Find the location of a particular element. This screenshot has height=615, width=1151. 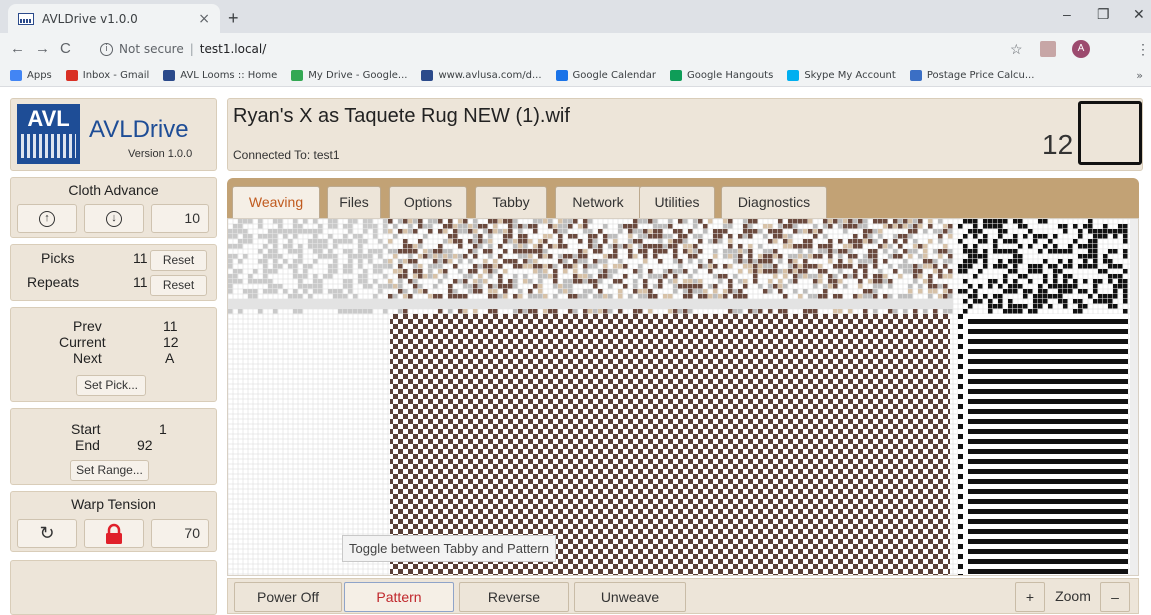

browser-tab-title: AVLDrive v1.0.0 is located at coordinates (90, 18).